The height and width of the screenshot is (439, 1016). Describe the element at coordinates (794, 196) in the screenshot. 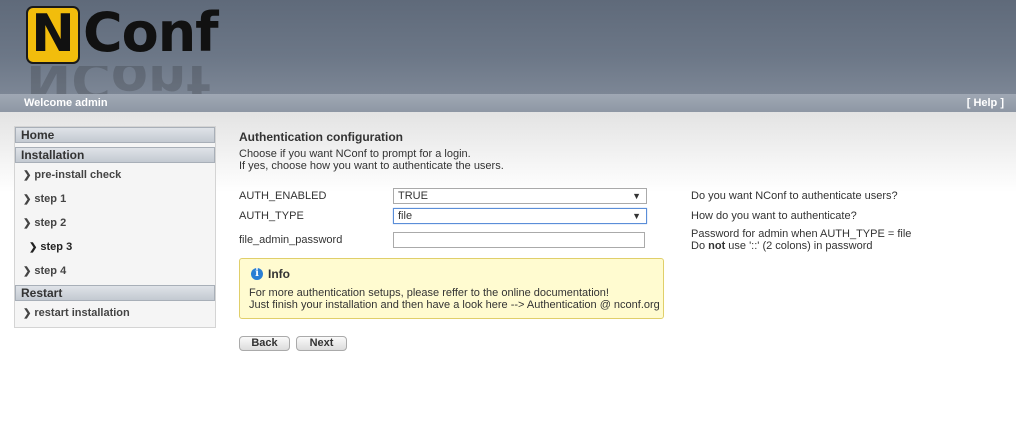

I see `auth-enabled-help: Do you want NConf to authenticate users?` at that location.